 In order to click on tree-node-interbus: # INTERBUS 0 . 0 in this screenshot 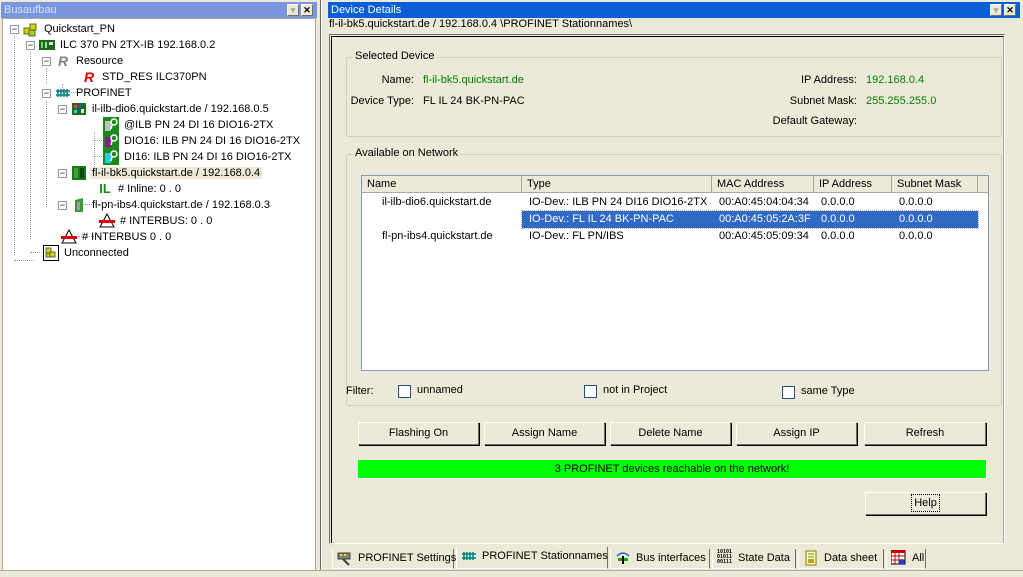, I will do `click(117, 237)`.